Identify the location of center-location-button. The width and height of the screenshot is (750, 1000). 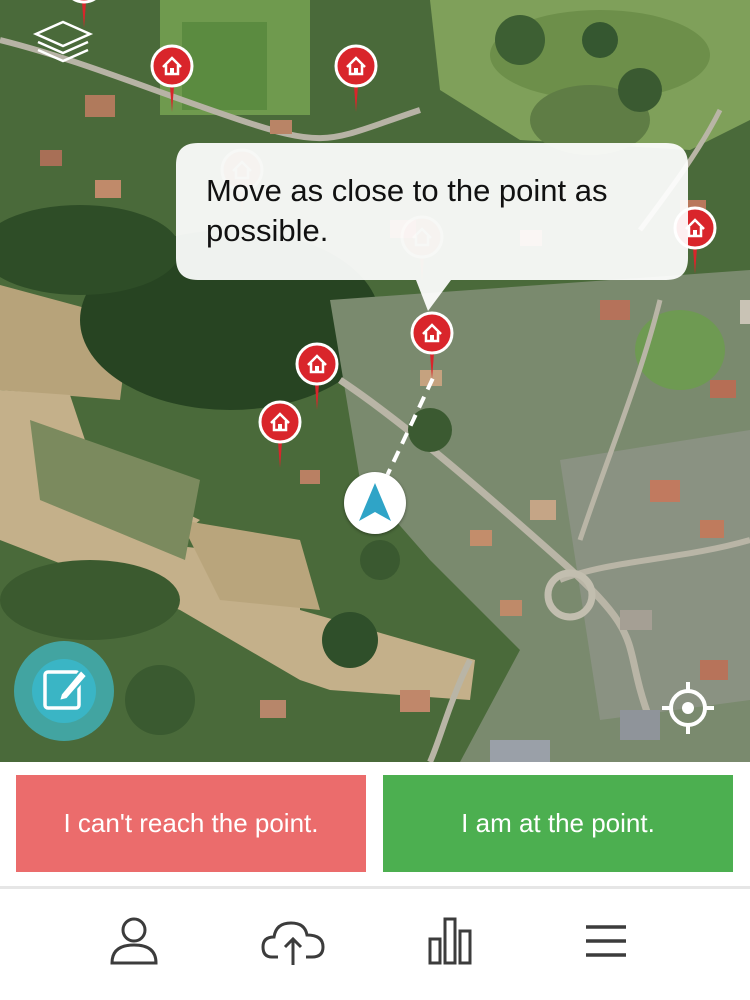
(688, 708).